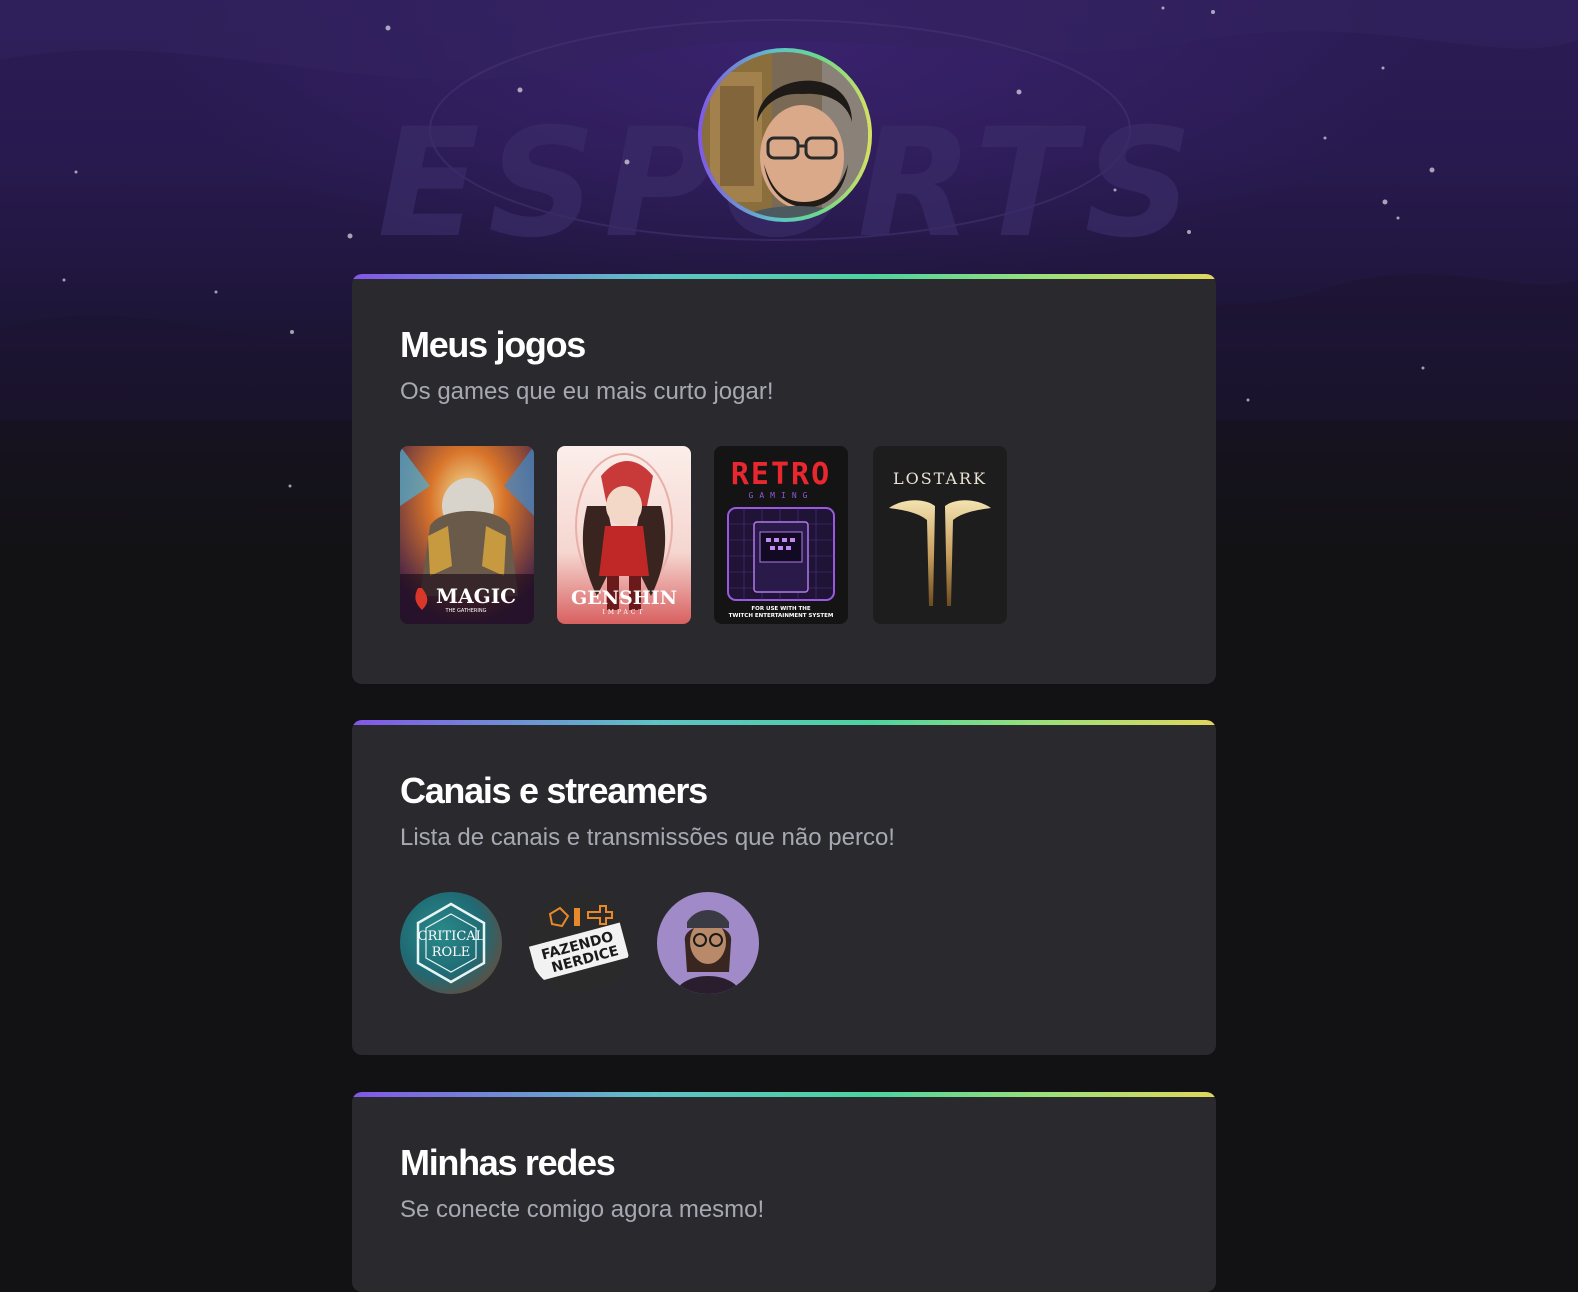 This screenshot has height=1292, width=1578. I want to click on channel-fazendo-nerdice: FAZENDO NERDICE, so click(579, 943).